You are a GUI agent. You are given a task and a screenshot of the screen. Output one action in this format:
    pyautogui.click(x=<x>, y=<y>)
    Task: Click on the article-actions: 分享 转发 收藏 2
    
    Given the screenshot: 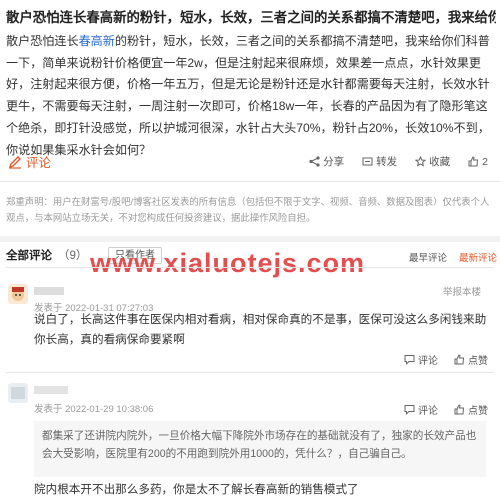 What is the action you would take?
    pyautogui.click(x=398, y=161)
    